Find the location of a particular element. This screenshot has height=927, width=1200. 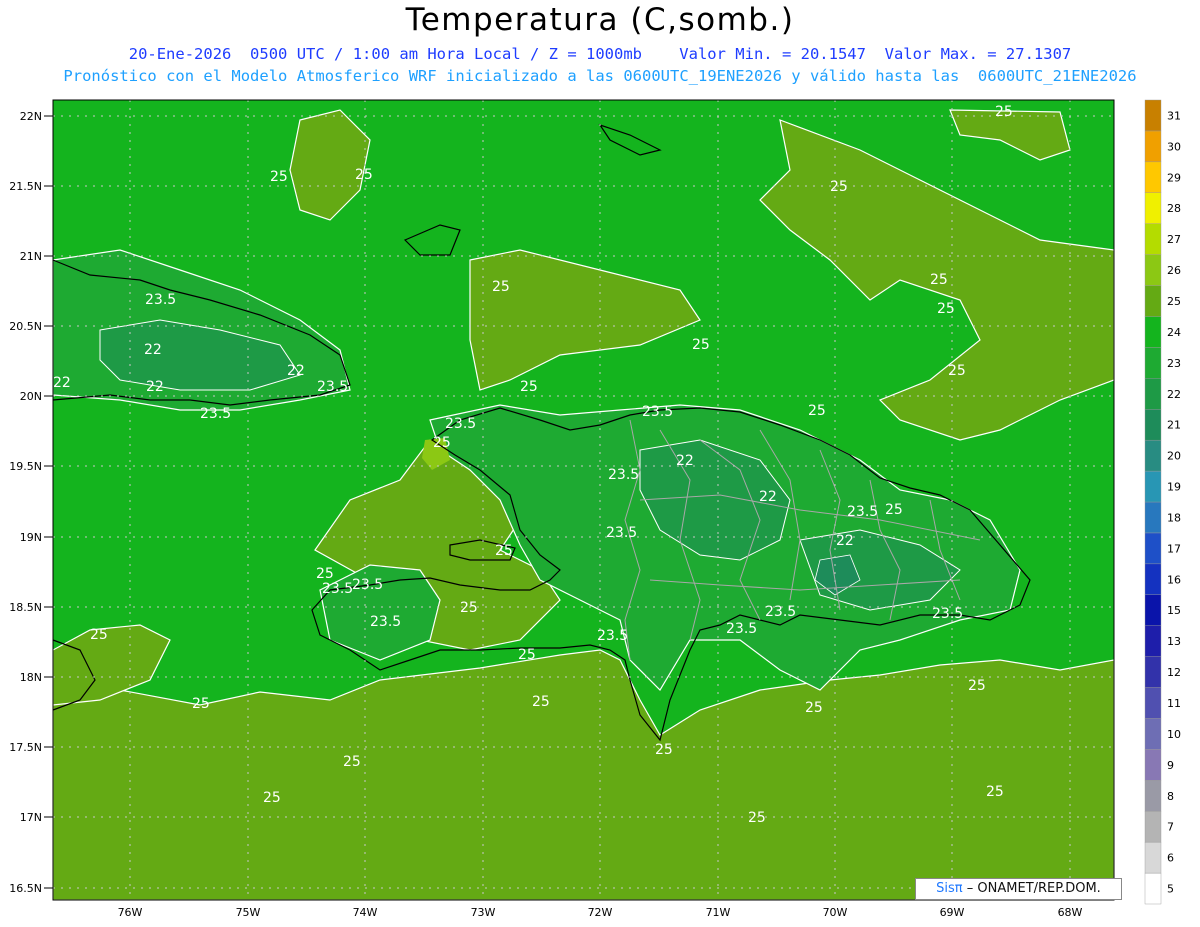

lat-label: 18N is located at coordinates (31, 677).